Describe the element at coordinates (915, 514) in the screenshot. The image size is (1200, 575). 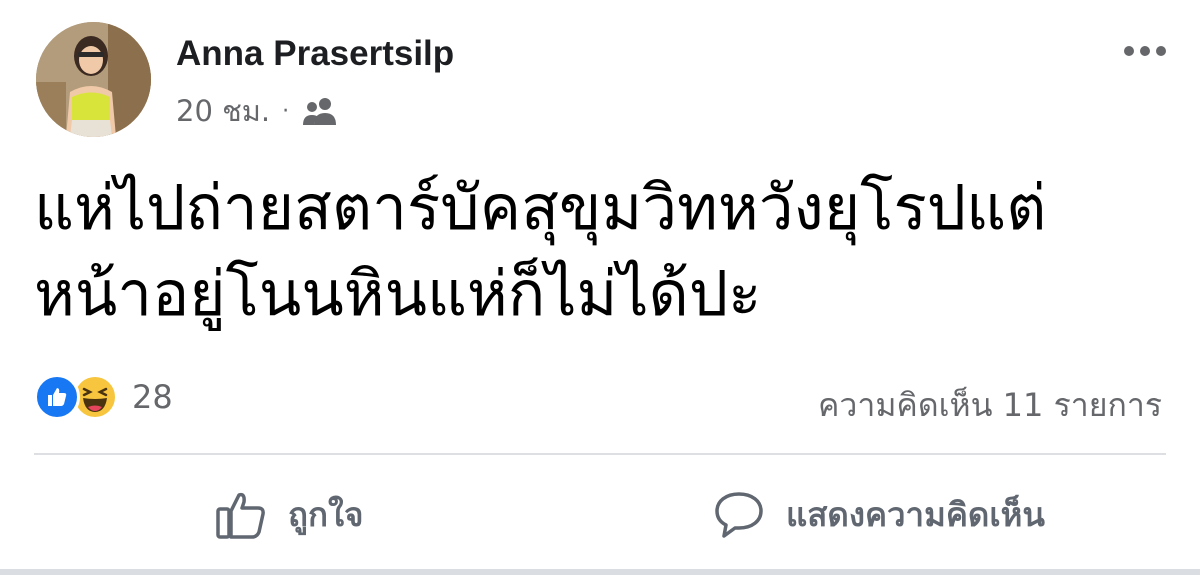
I see `comment-label: แสดงความคิดเห็น` at that location.